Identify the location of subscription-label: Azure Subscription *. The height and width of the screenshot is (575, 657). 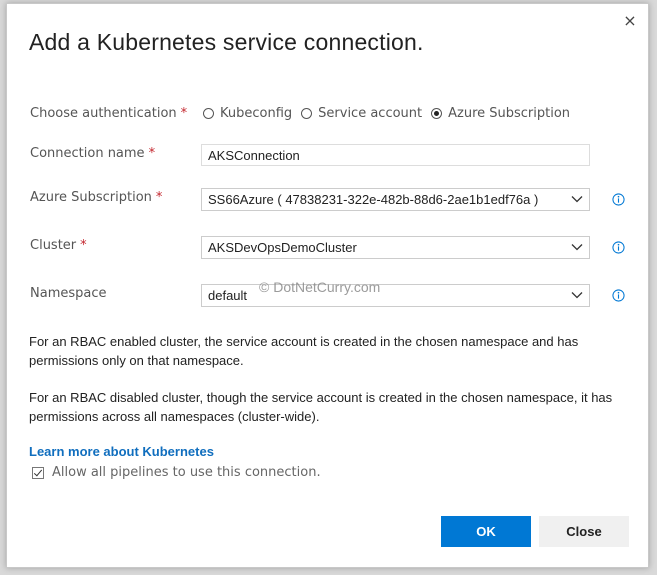
(96, 197).